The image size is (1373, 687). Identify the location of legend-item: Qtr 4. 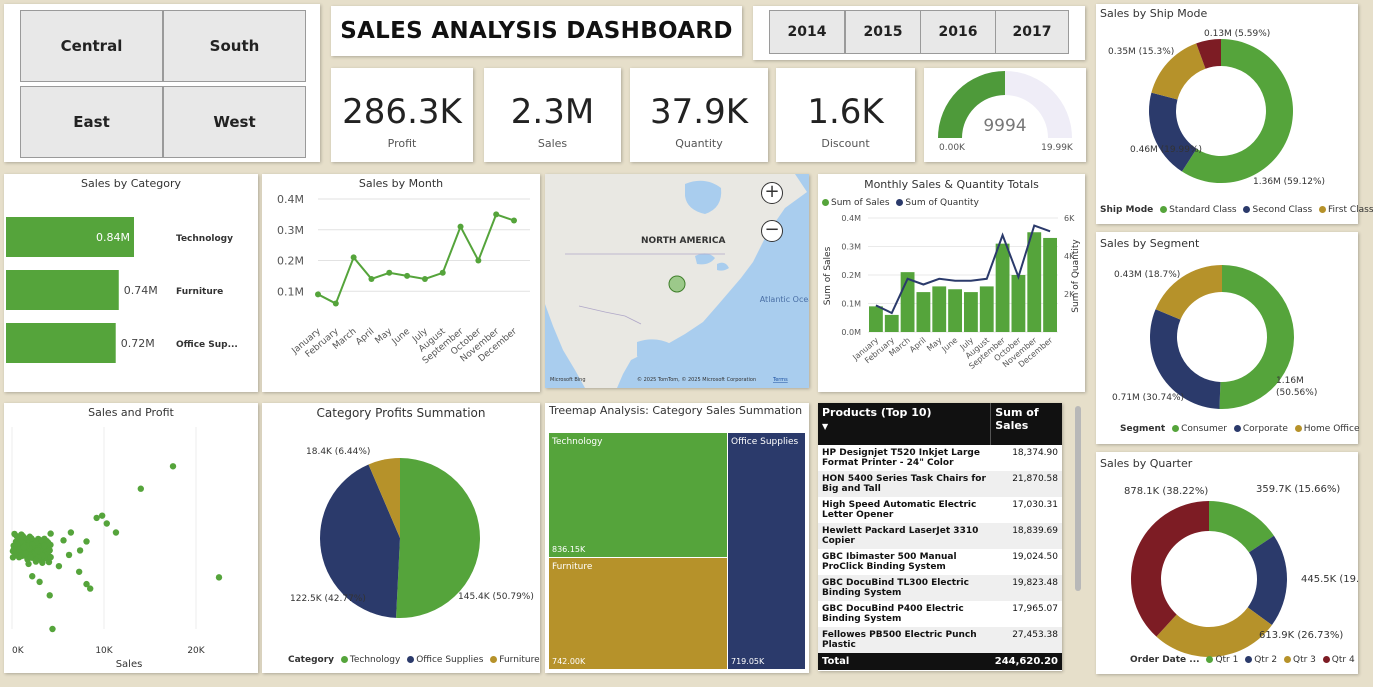
(1343, 660).